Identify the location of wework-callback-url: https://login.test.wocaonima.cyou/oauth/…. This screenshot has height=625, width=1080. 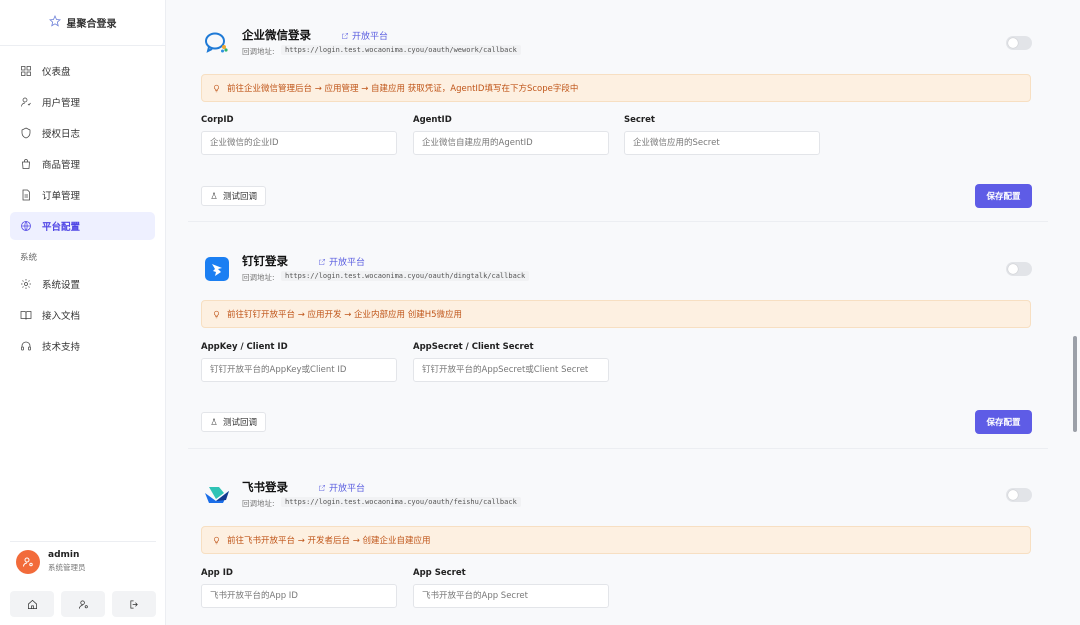
(401, 50).